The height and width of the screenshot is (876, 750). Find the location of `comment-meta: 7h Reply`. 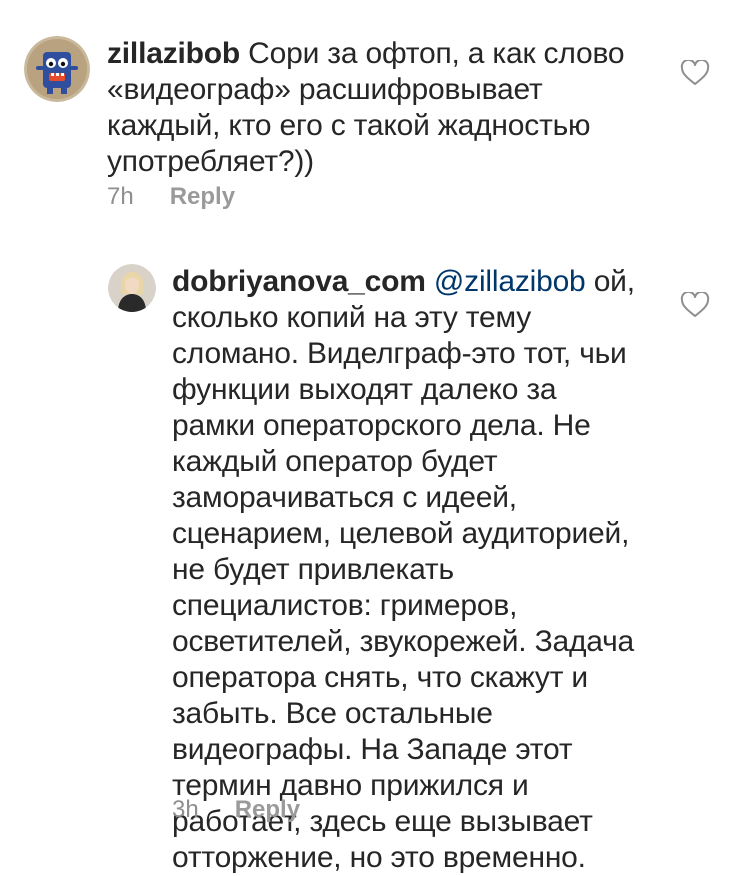

comment-meta: 7h Reply is located at coordinates (171, 197).